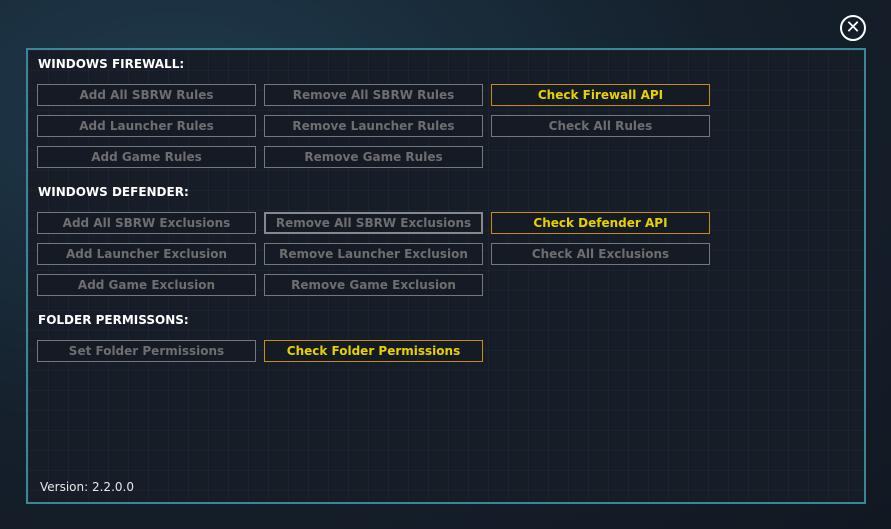  I want to click on add-launcher-rules-button: Add Launcher Rules, so click(146, 126).